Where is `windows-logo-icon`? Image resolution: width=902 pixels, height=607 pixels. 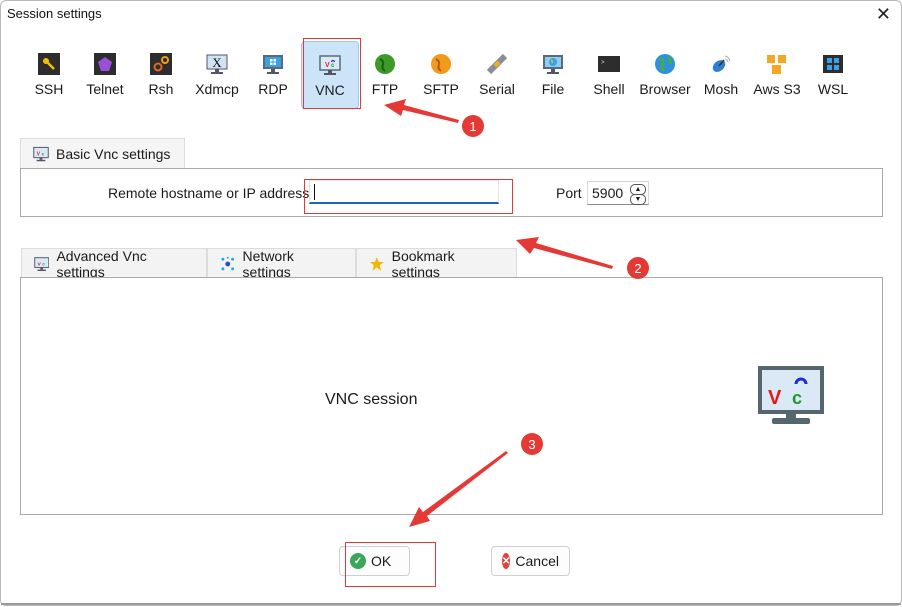
windows-logo-icon is located at coordinates (833, 64).